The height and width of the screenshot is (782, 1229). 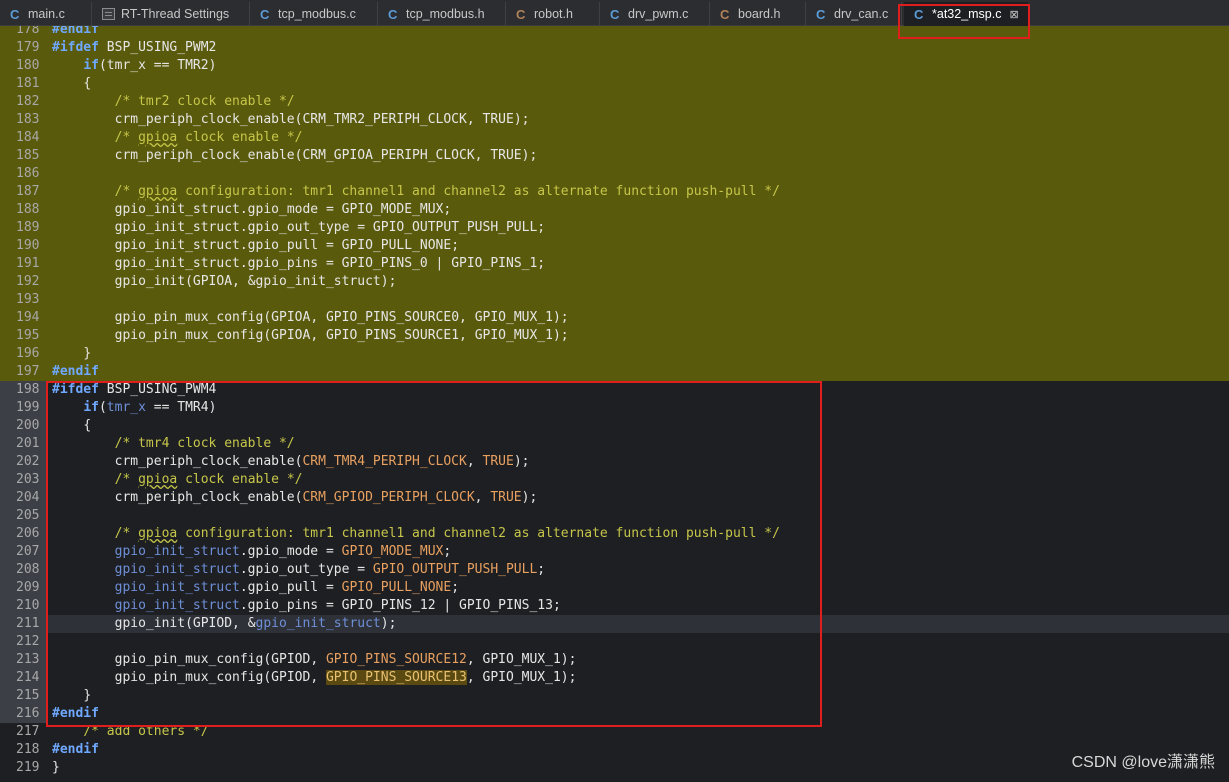 What do you see at coordinates (28, 101) in the screenshot?
I see `line-number: 182` at bounding box center [28, 101].